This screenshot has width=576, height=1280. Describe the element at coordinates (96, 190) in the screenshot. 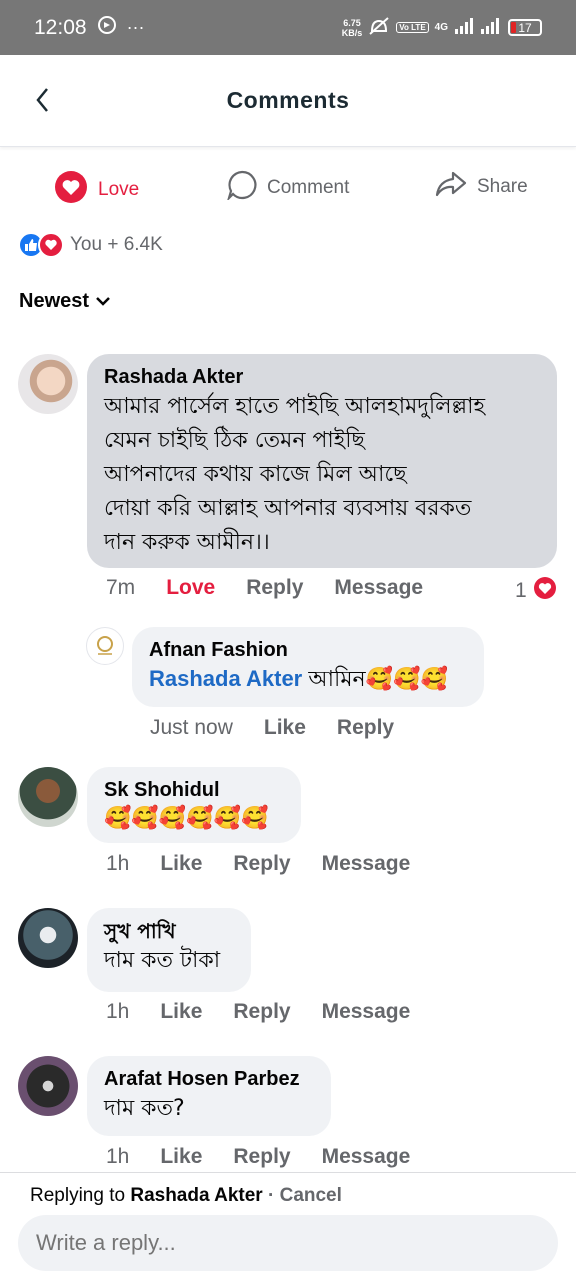

I see `love-button: Love` at that location.